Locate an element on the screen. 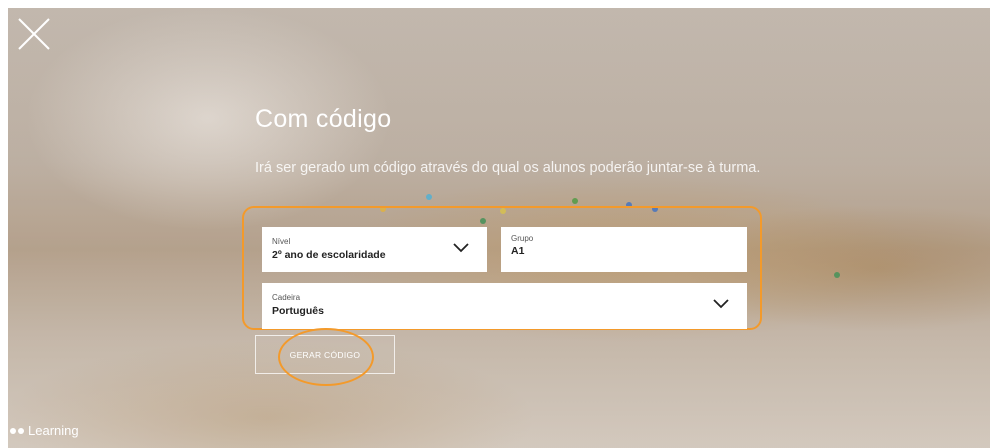  grupo-value: A1 is located at coordinates (518, 251).